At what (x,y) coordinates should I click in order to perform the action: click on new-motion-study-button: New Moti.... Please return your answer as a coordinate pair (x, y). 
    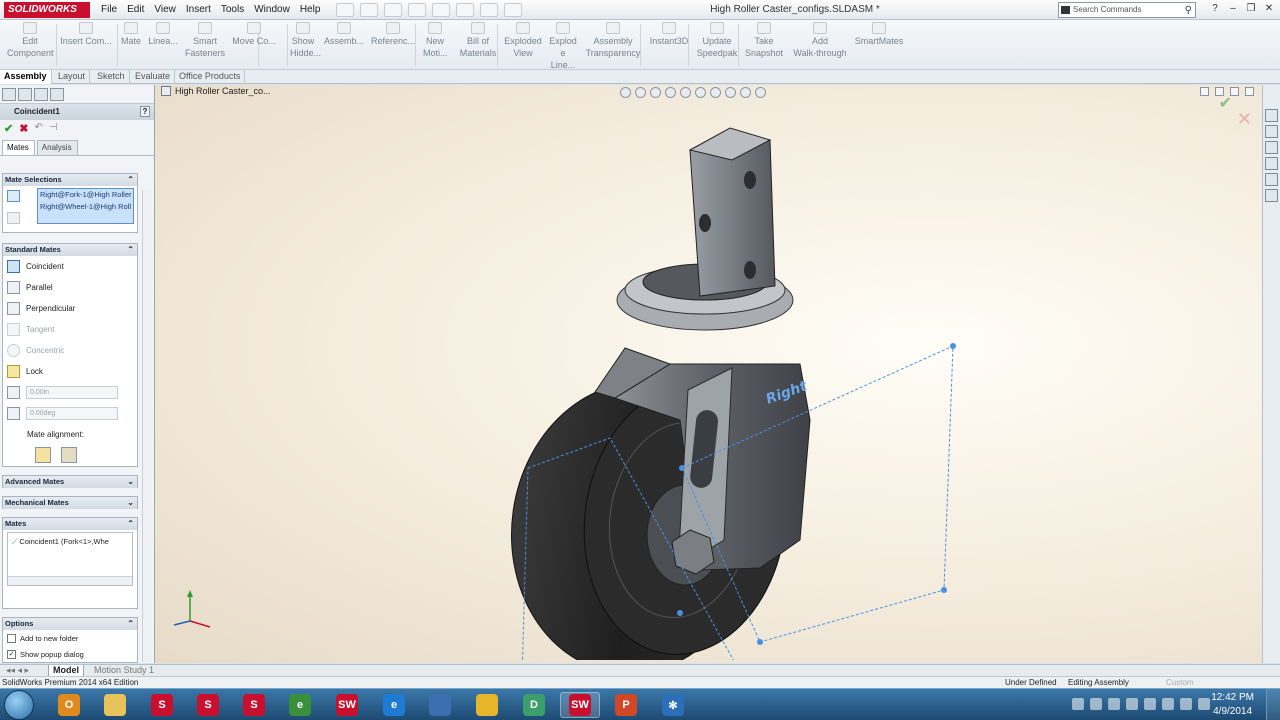
    Looking at the image, I should click on (435, 40).